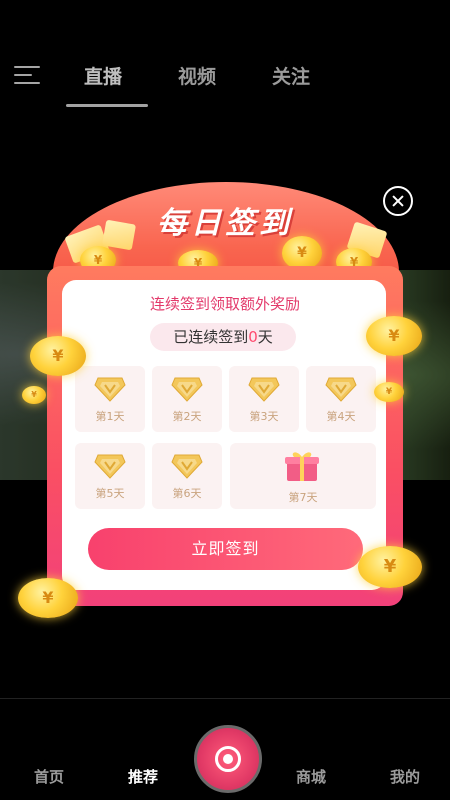  Describe the element at coordinates (265, 337) in the screenshot. I see `streak-suffix: 天` at that location.